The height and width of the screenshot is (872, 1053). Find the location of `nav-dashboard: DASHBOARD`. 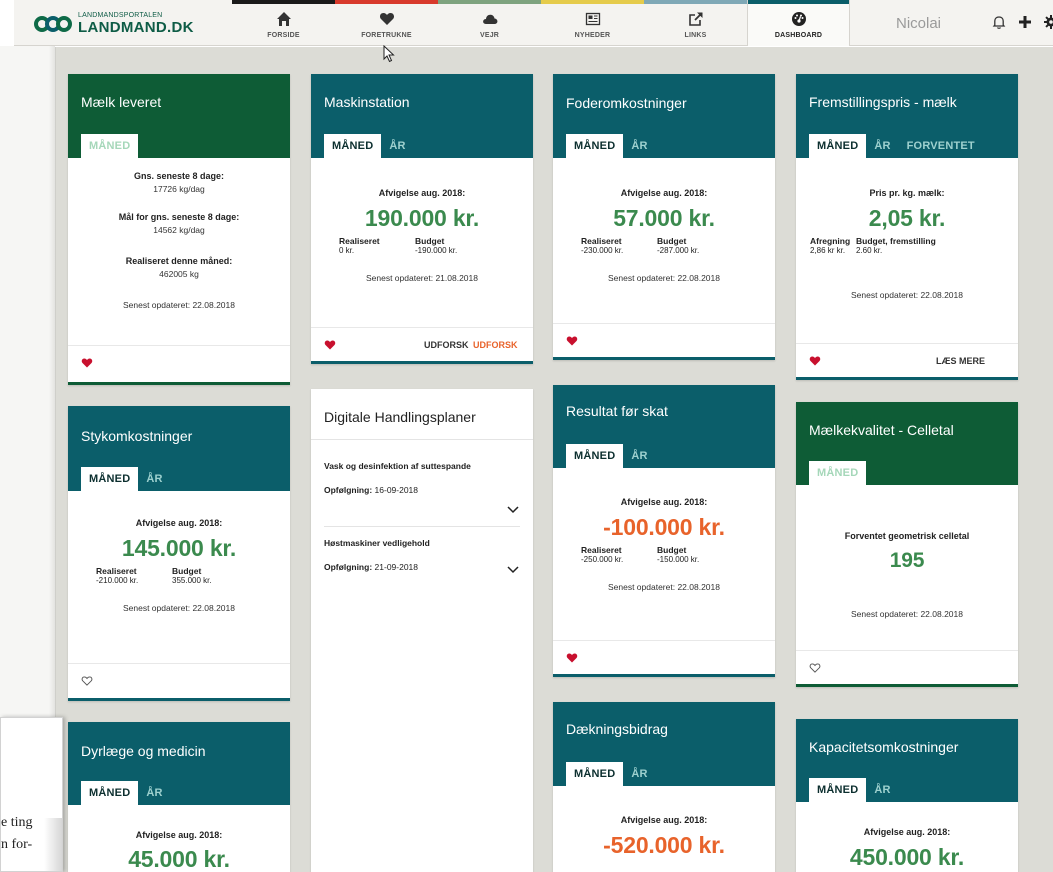

nav-dashboard: DASHBOARD is located at coordinates (798, 23).